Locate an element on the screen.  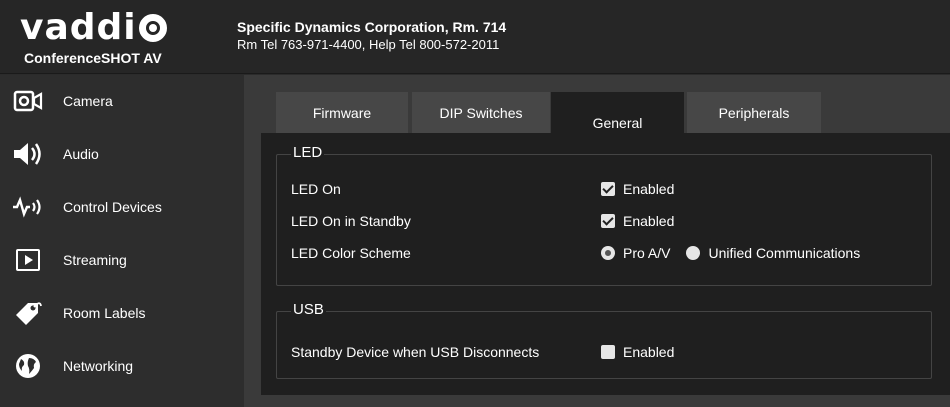
led-section-title: LED is located at coordinates (308, 152).